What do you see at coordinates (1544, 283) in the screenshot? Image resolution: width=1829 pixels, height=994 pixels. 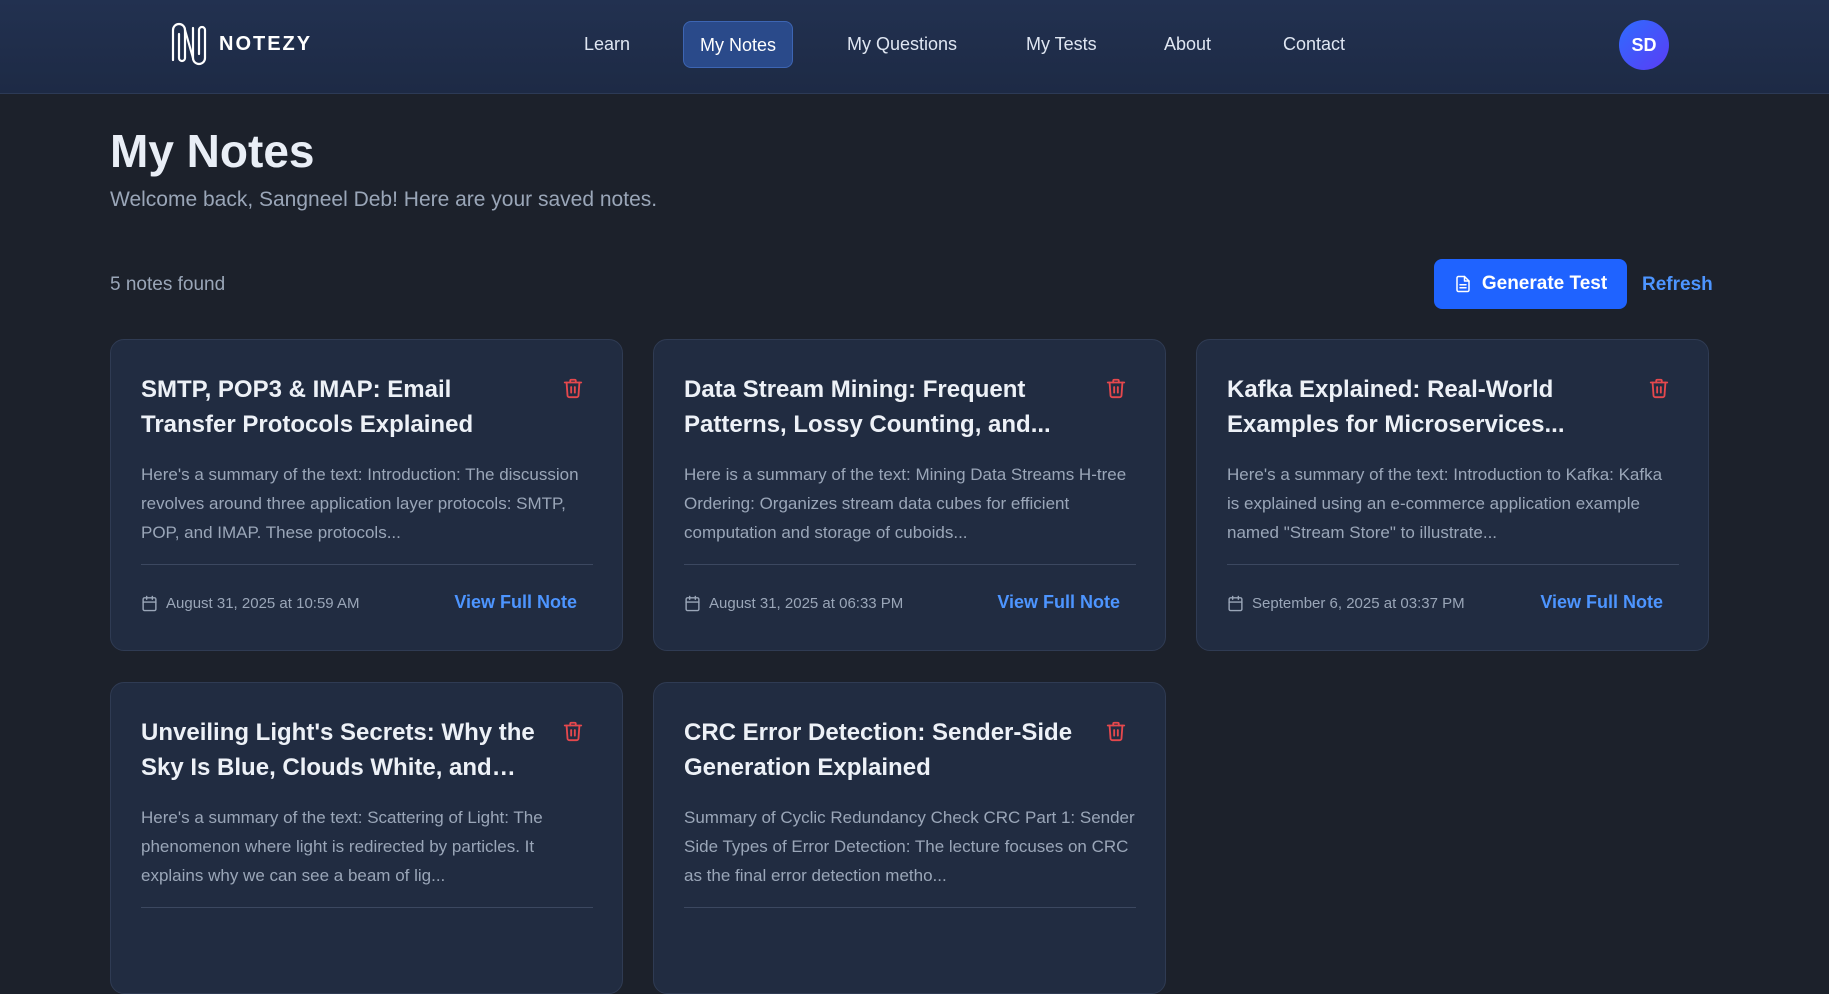 I see `generate-test-label: Generate Test` at bounding box center [1544, 283].